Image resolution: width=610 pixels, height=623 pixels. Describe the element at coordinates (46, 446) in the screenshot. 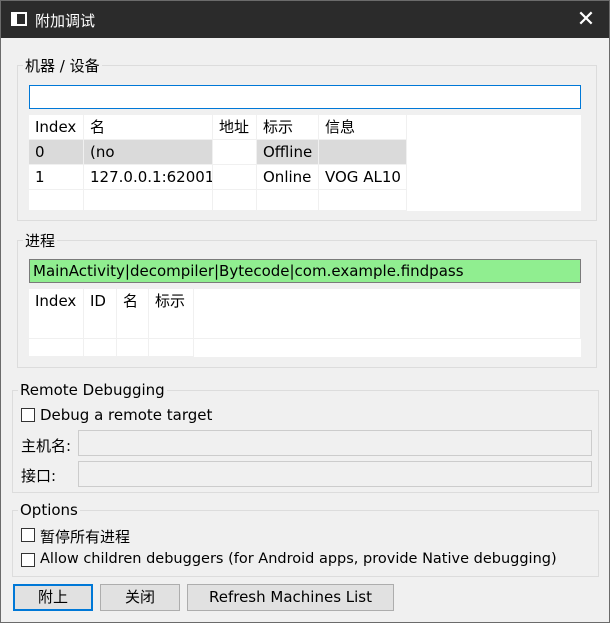

I see `host-label: 主机名:` at that location.